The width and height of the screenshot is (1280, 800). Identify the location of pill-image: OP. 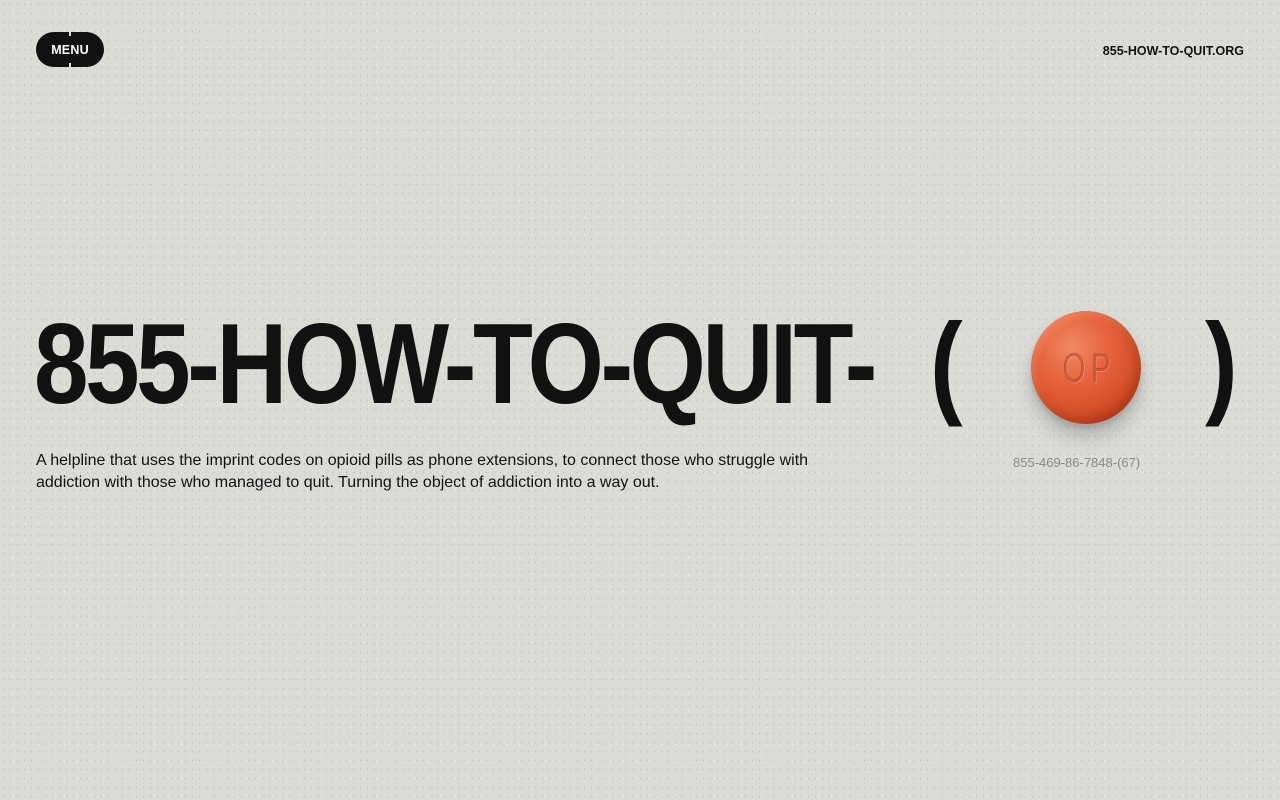
(1086, 367).